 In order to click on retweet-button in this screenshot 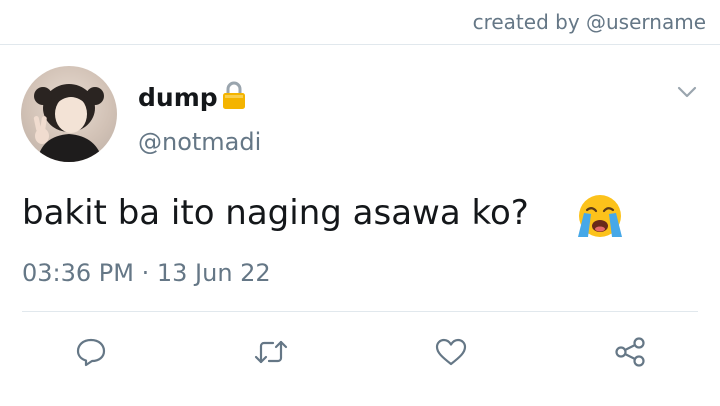, I will do `click(271, 352)`.